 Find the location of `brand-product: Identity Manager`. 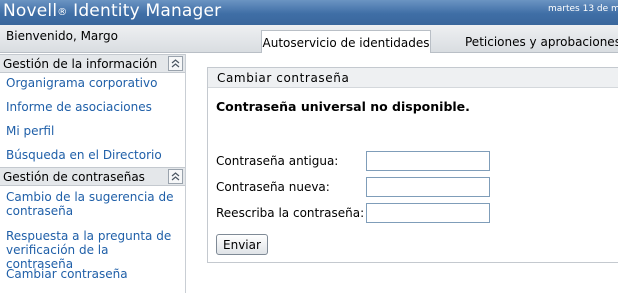

brand-product: Identity Manager is located at coordinates (144, 11).